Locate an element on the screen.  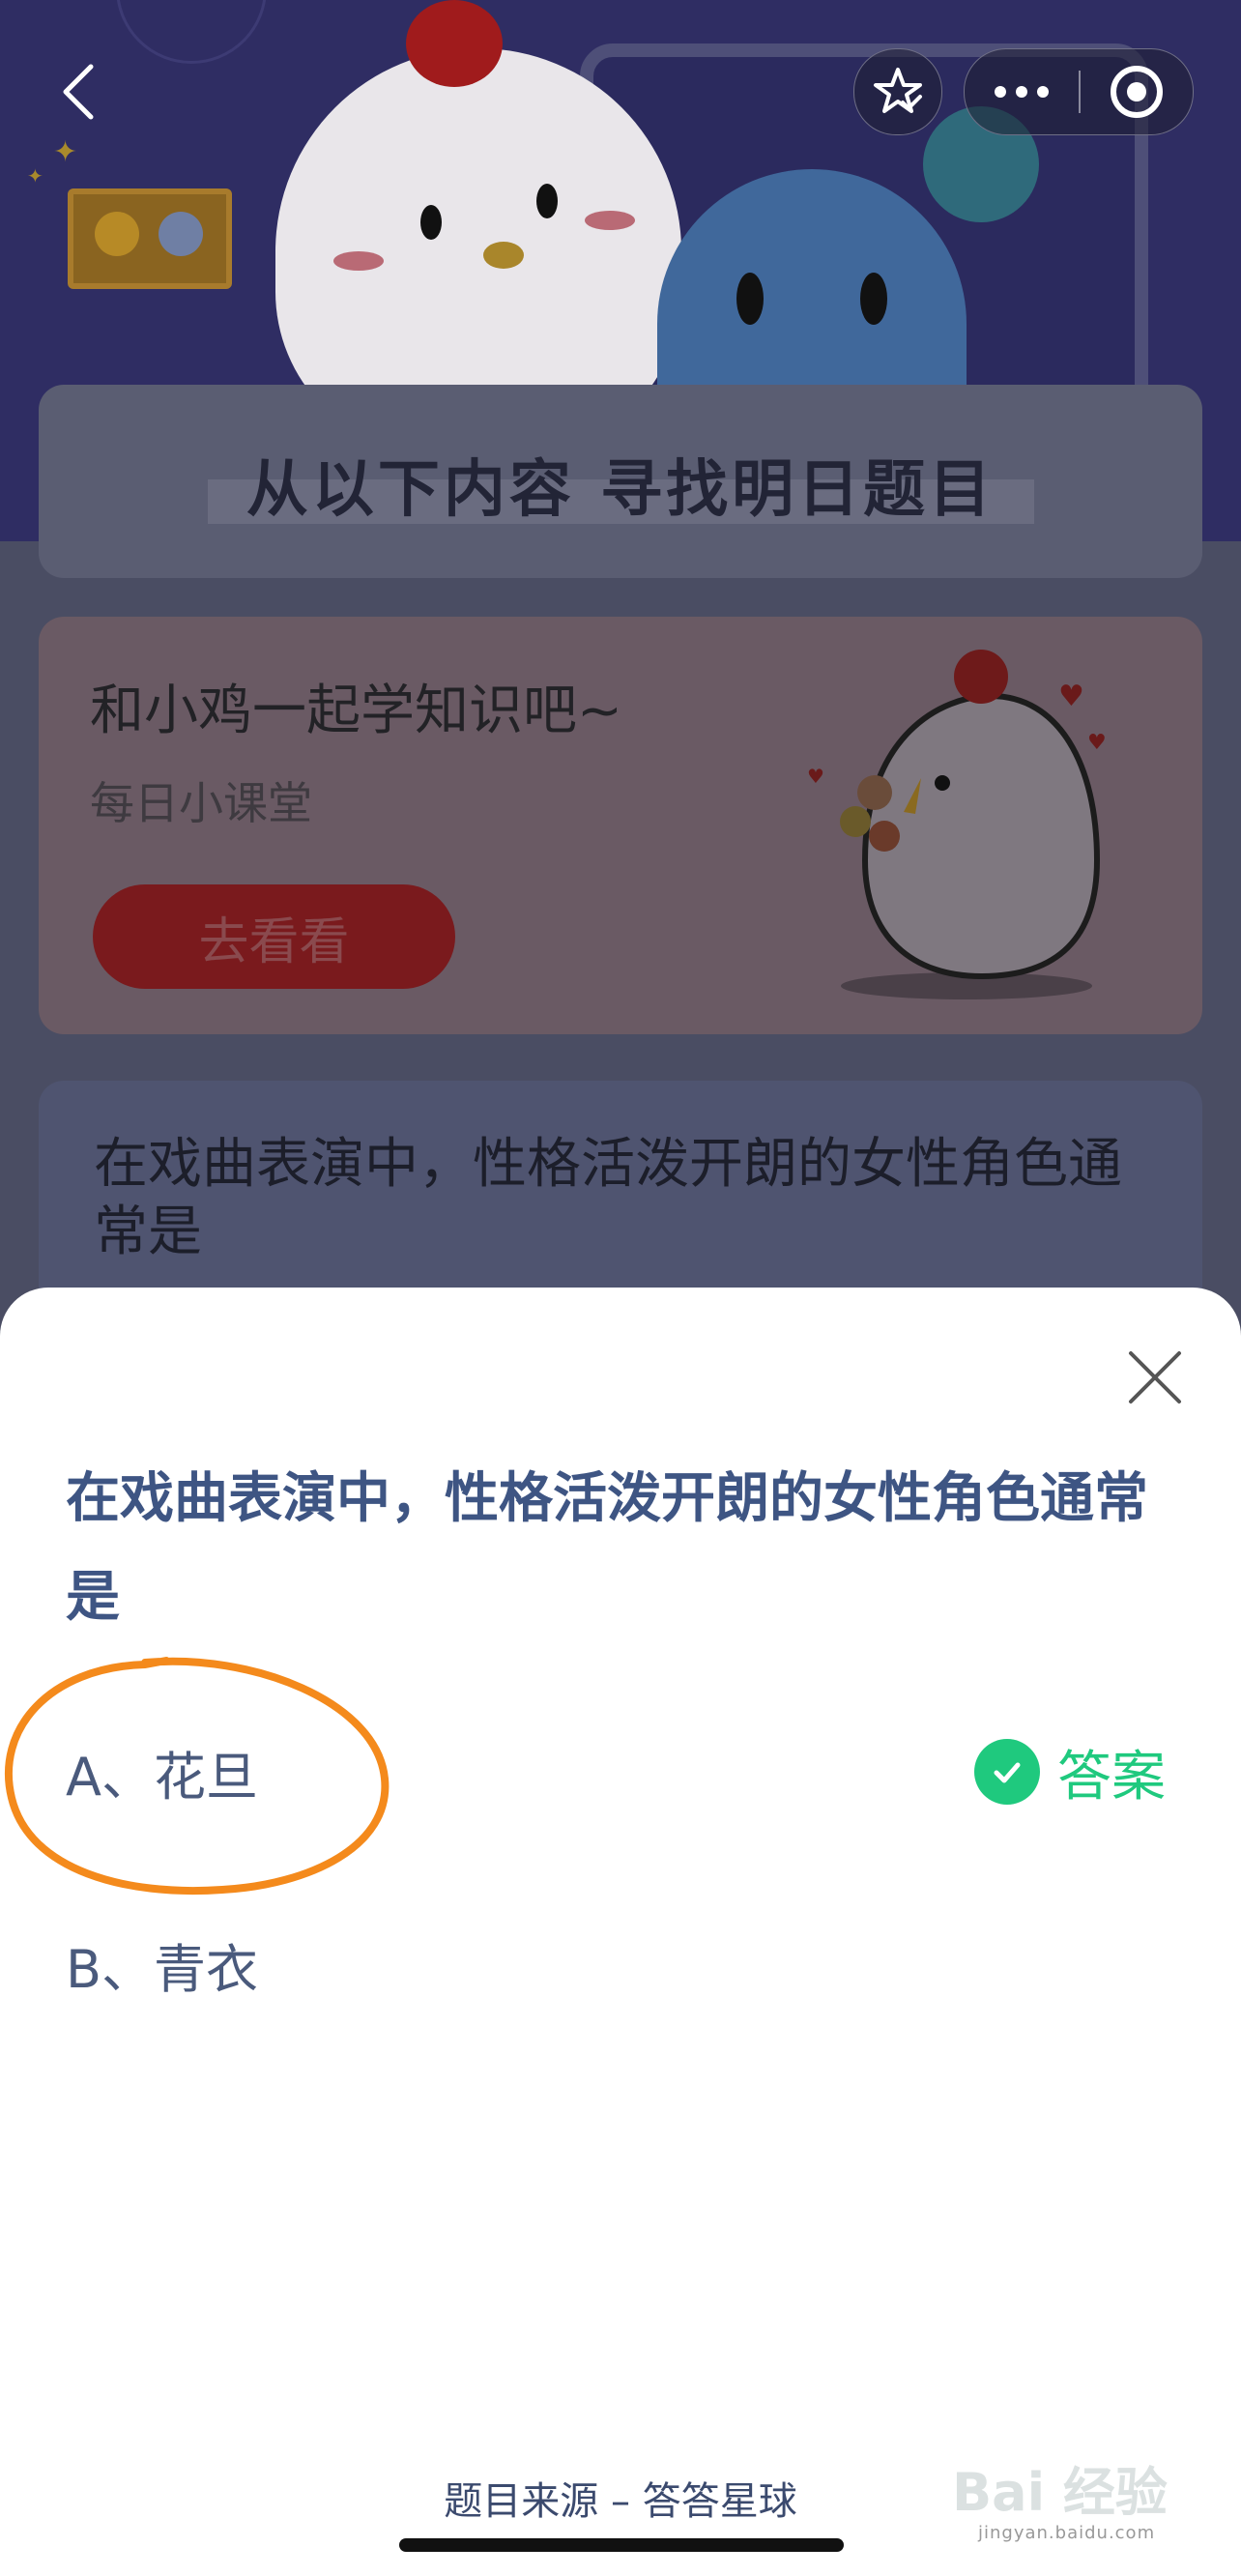
more-button is located at coordinates (1022, 91).